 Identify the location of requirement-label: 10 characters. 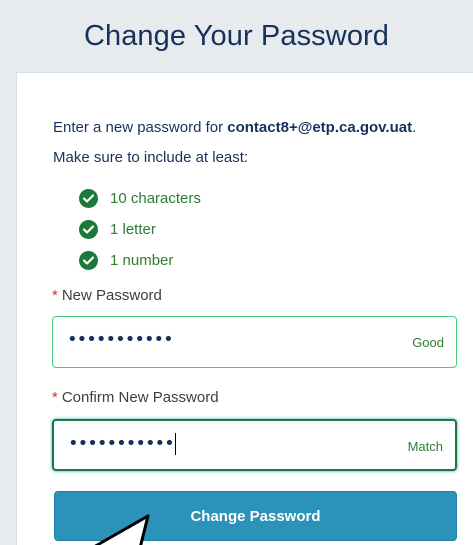
(155, 198).